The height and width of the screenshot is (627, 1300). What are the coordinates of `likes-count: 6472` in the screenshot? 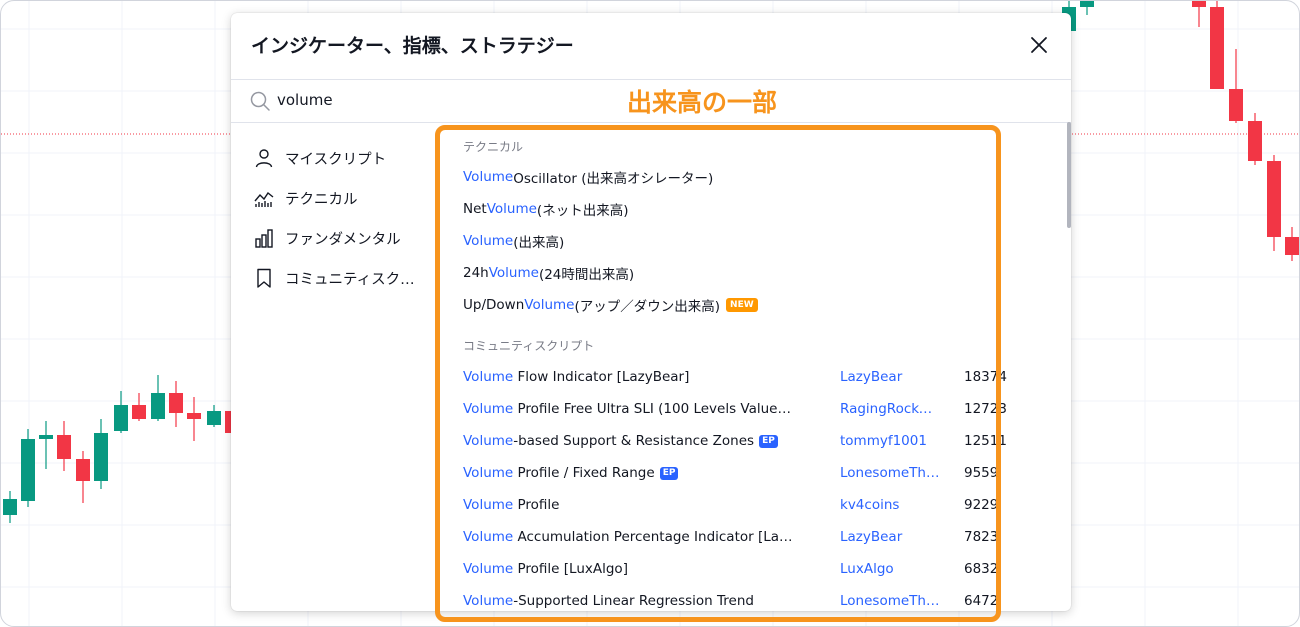 It's located at (981, 601).